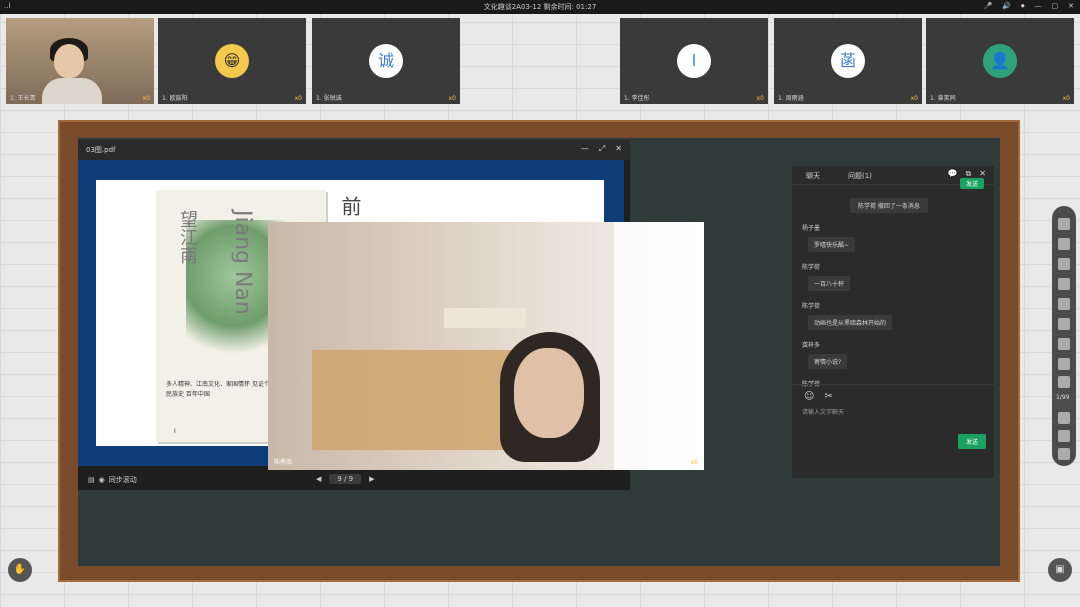 The image size is (1080, 607). I want to click on chat-input-area: ☺ ✂ 请输入文字聊天 发送, so click(893, 419).